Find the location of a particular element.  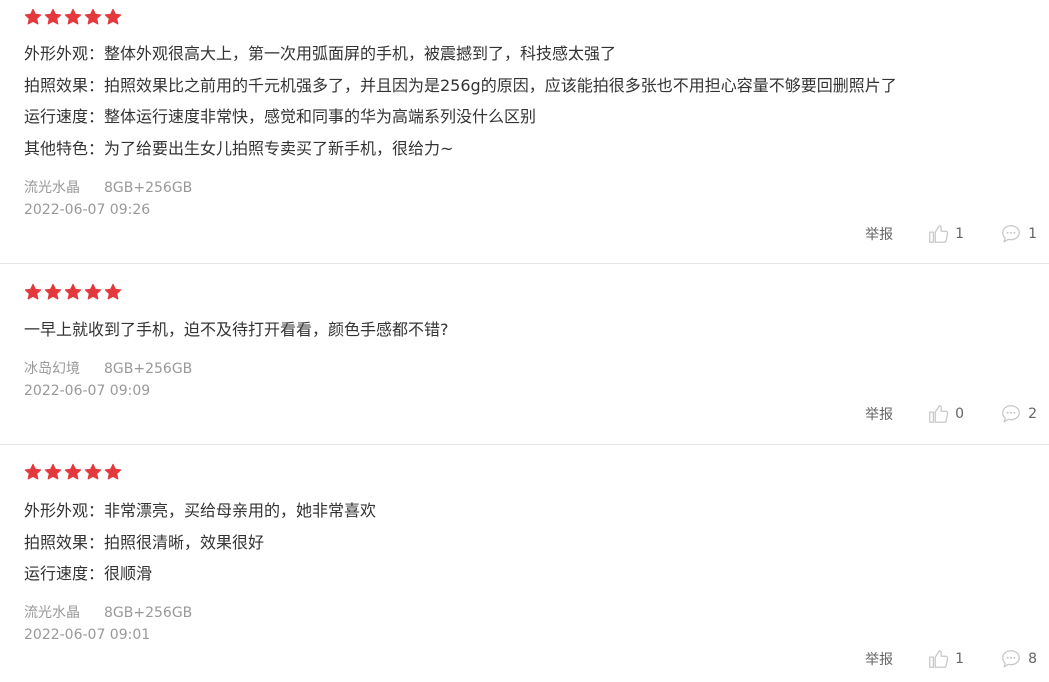

comment-button: 1 is located at coordinates (1018, 234).